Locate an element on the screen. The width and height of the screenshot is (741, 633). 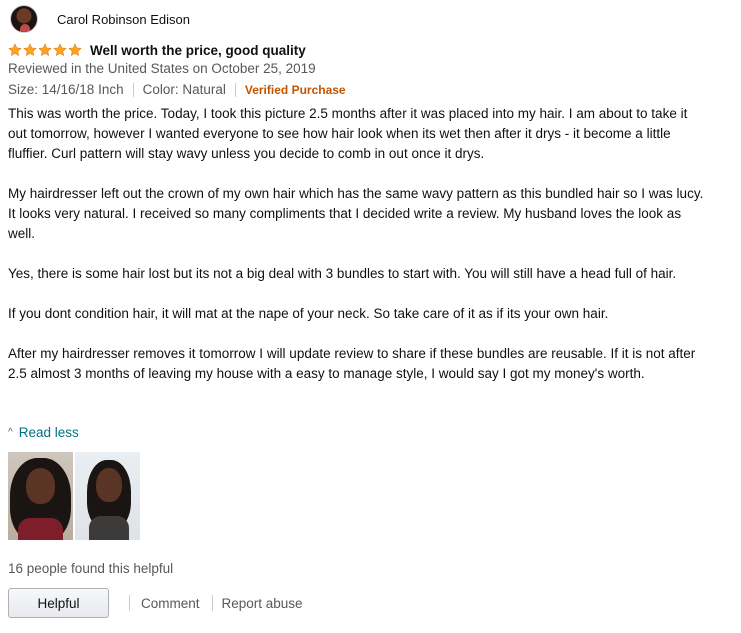
variant-color: Color: Natural is located at coordinates (184, 89).